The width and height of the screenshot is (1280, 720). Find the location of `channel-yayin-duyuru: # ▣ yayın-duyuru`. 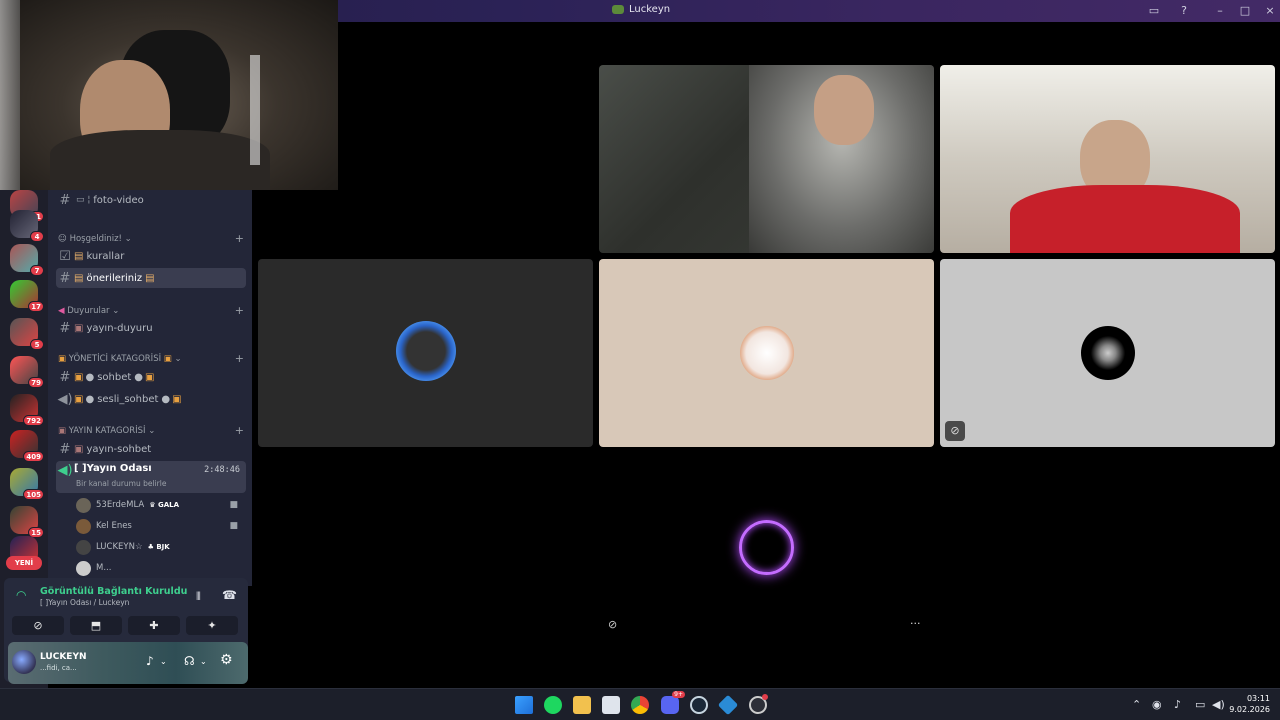

channel-yayin-duyuru: # ▣ yayın-duyuru is located at coordinates (151, 328).